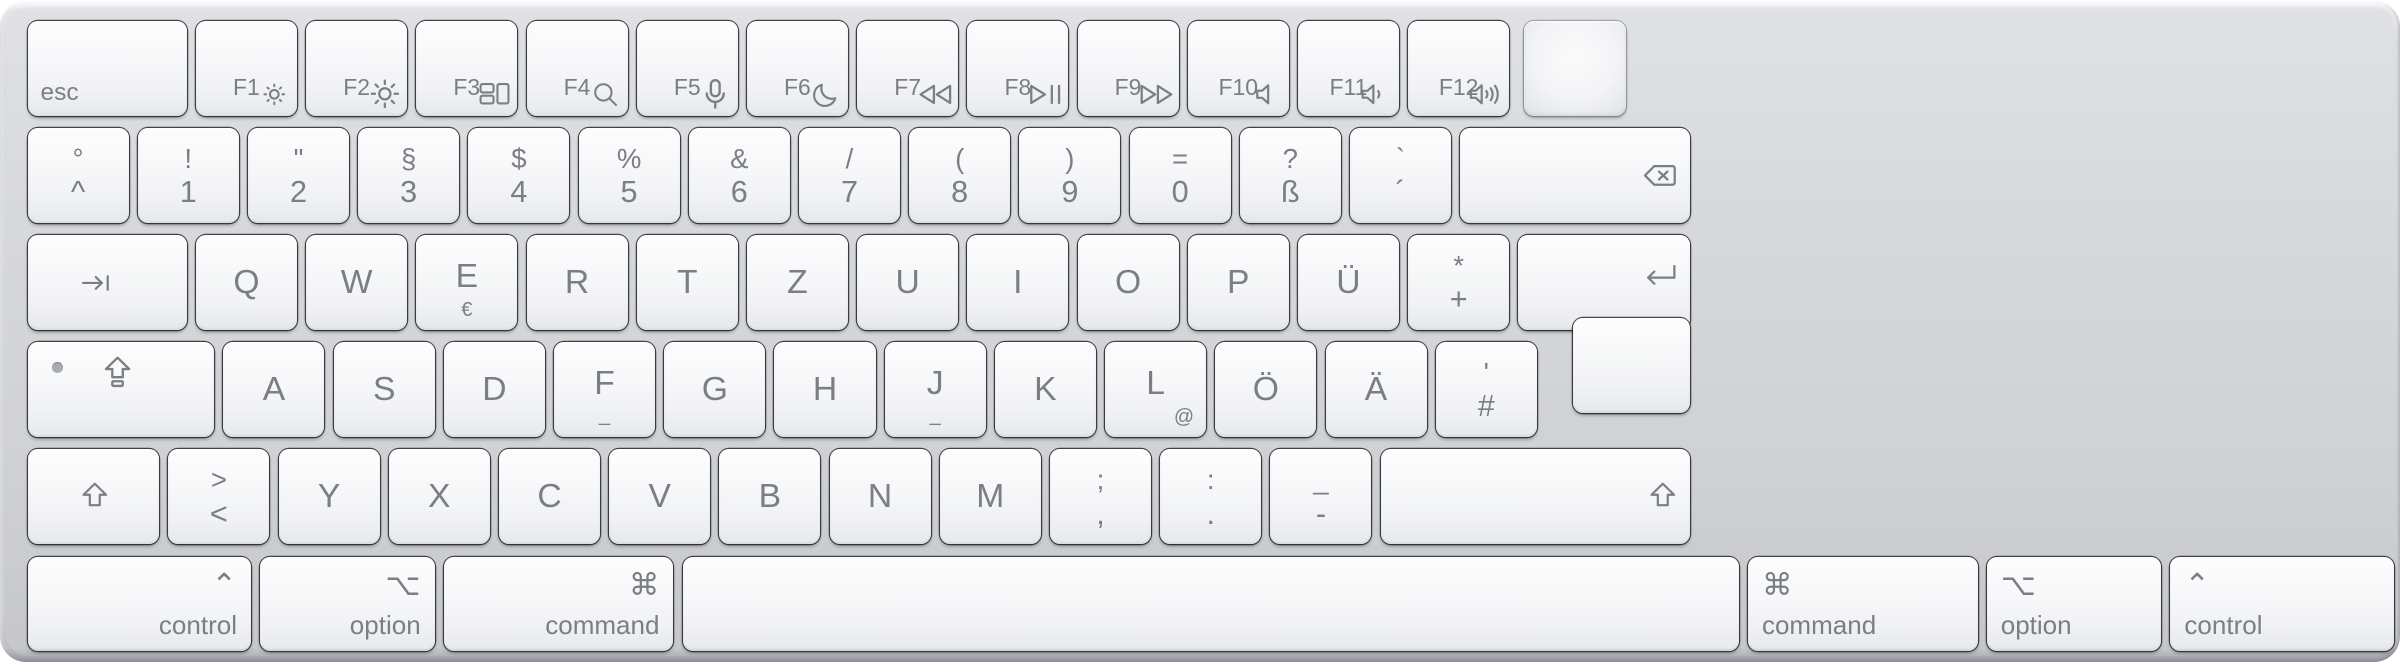  I want to click on key-command-left: ⌘ command, so click(558, 604).